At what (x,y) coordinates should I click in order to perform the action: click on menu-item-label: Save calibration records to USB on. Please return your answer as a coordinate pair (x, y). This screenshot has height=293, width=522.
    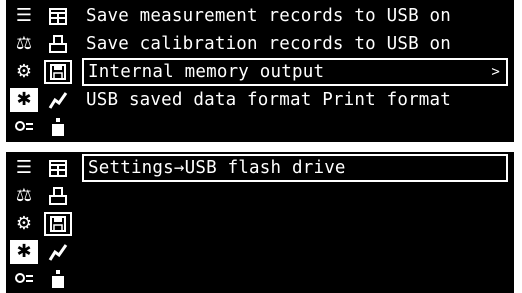
    Looking at the image, I should click on (269, 44).